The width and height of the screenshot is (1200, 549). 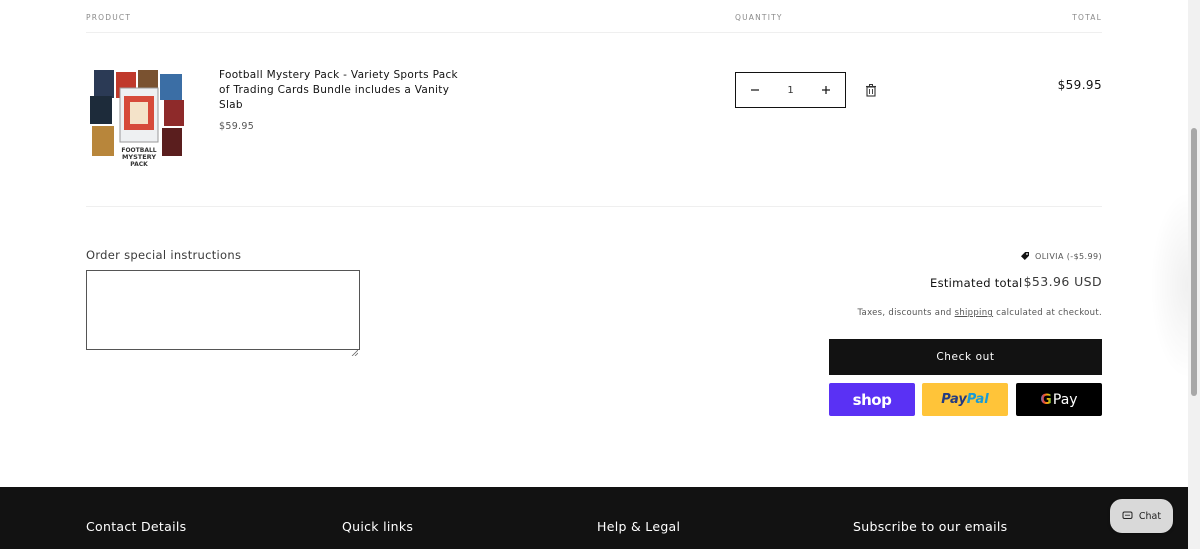 I want to click on decrease-quantity-button, so click(x=755, y=90).